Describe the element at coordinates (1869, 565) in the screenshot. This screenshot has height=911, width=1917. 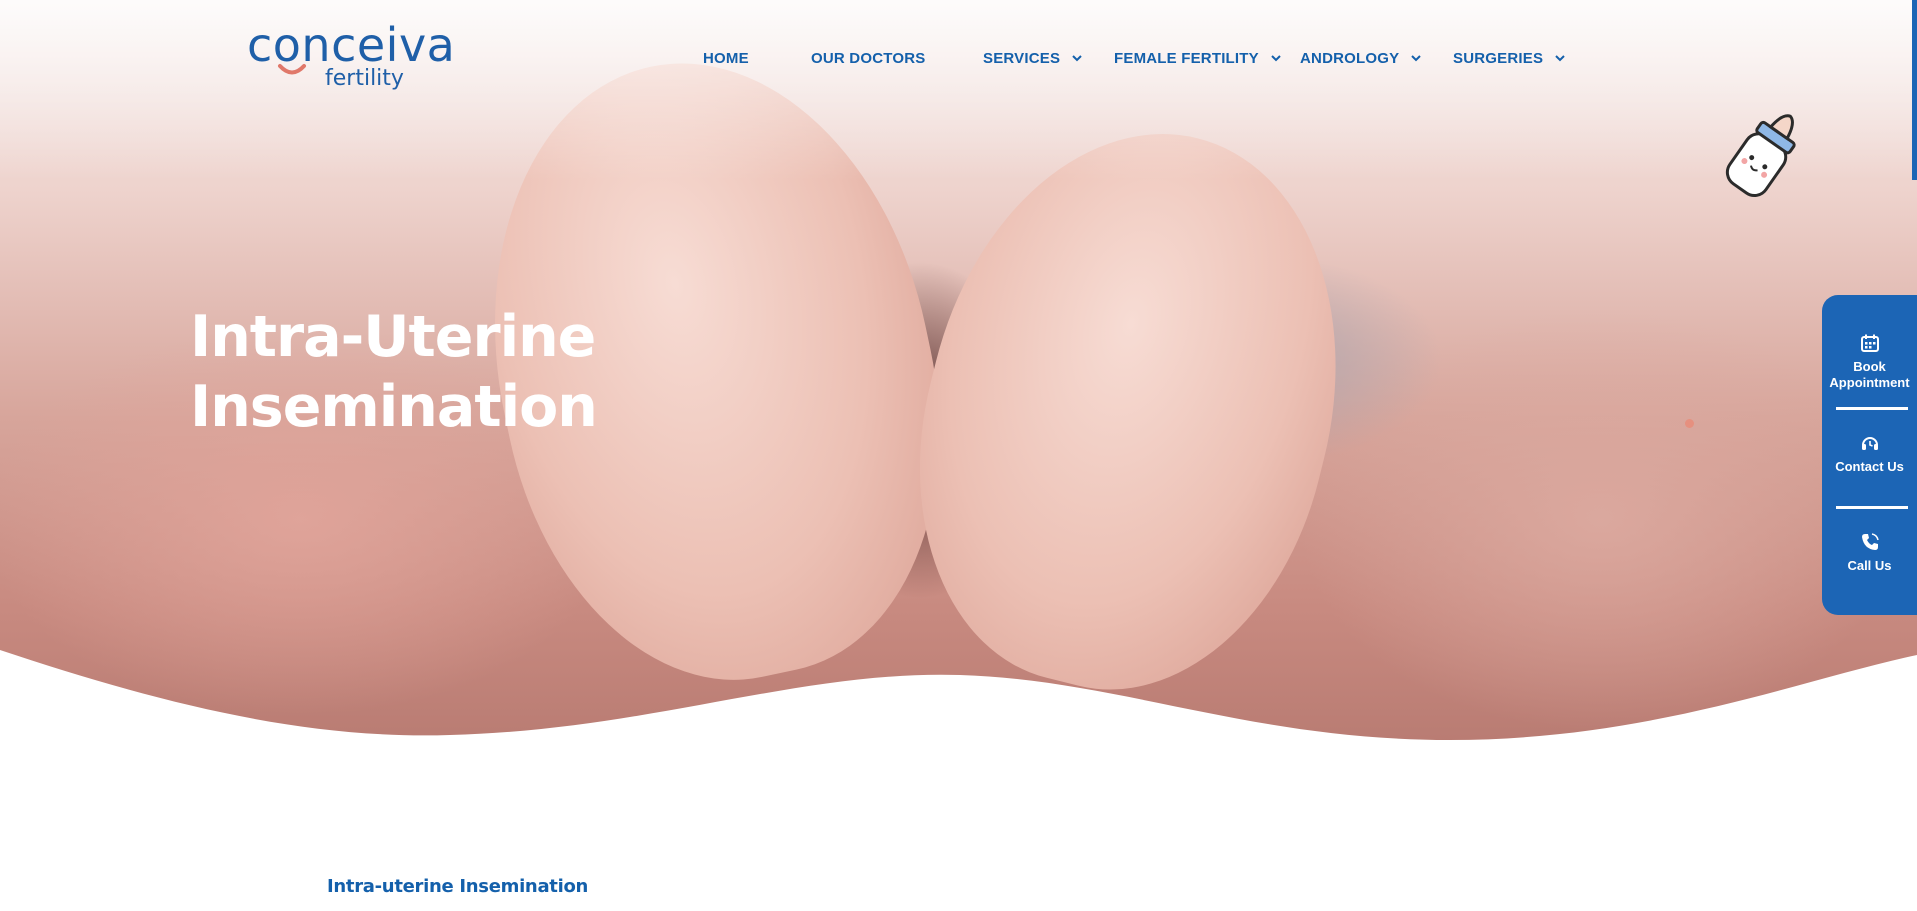
I see `call-us-label: Call Us` at that location.